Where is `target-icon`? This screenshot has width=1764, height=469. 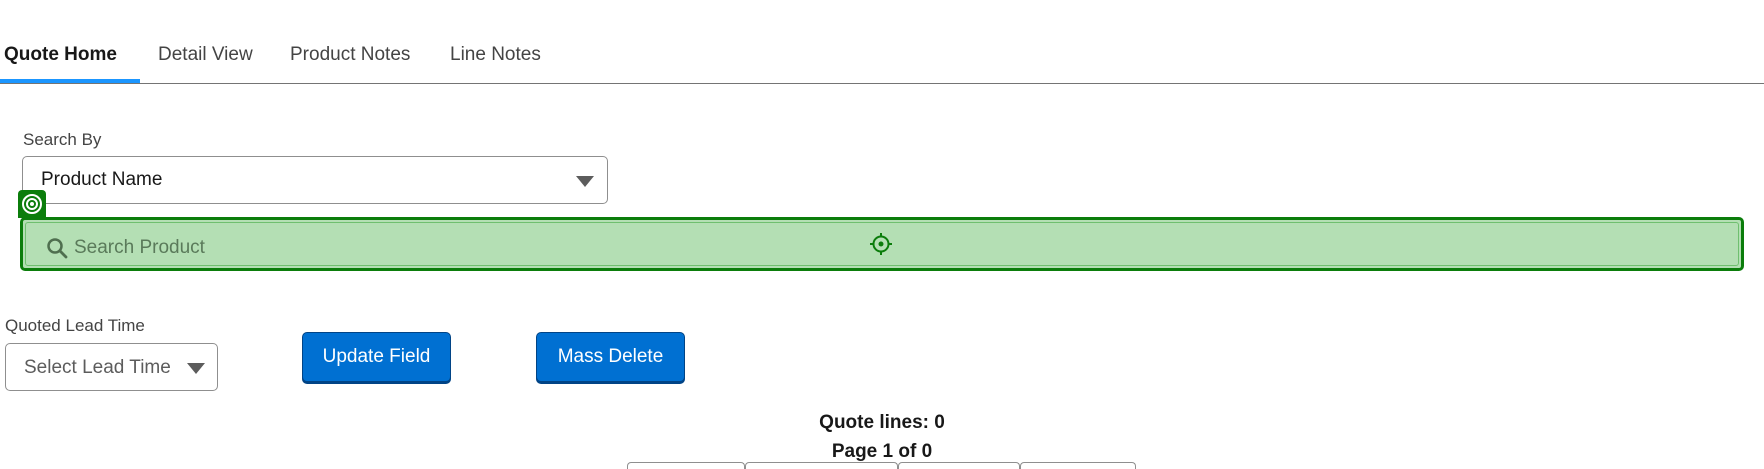
target-icon is located at coordinates (32, 204).